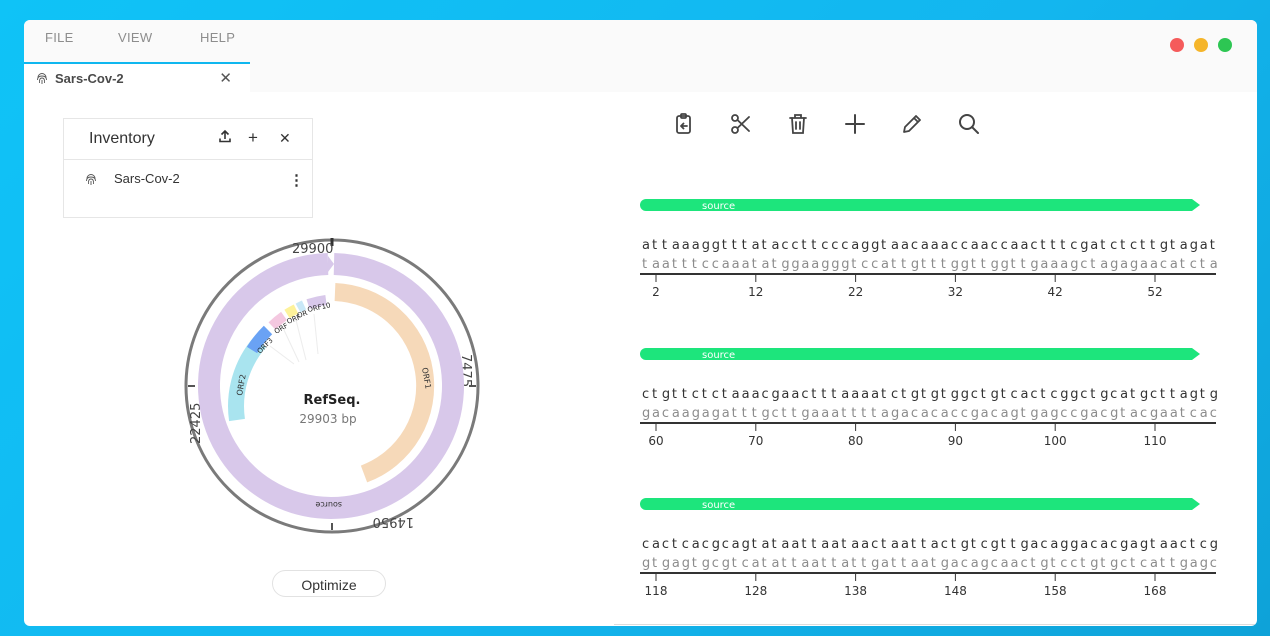  What do you see at coordinates (969, 124) in the screenshot?
I see `search-icon` at bounding box center [969, 124].